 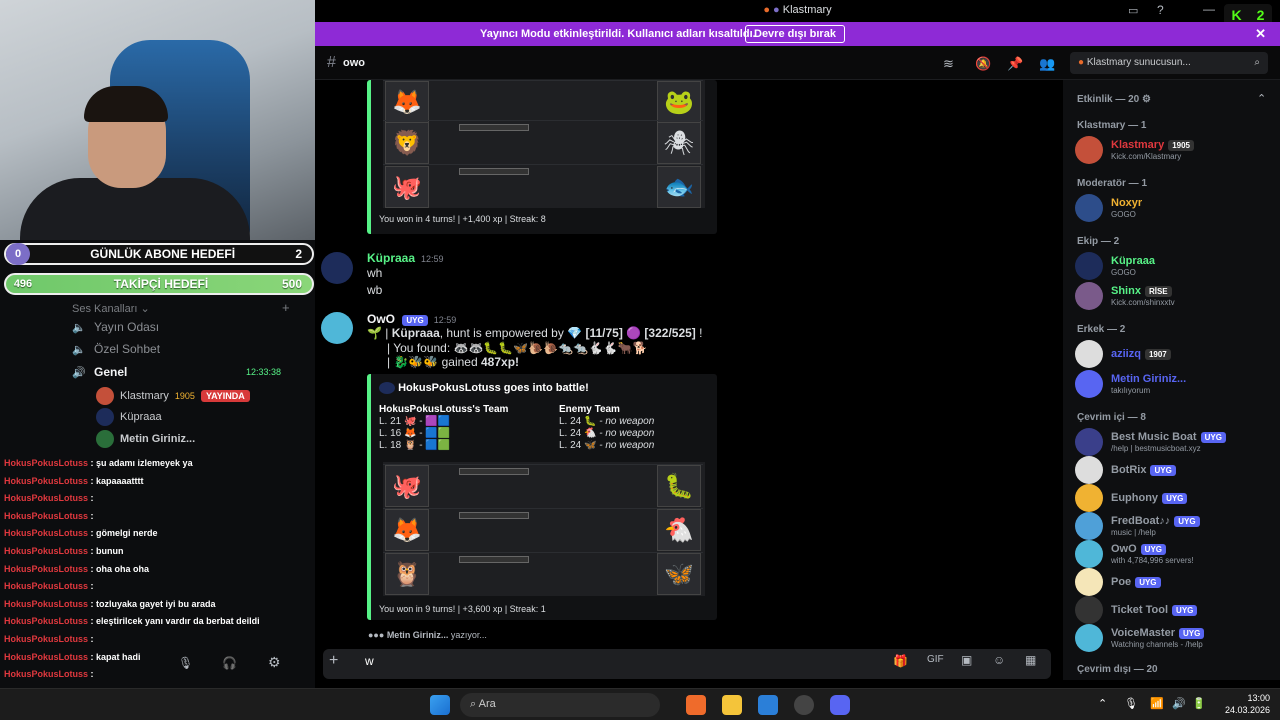 What do you see at coordinates (116, 349) in the screenshot?
I see `channel-ozel-sohbet: 🔈 Özel Sohbet` at bounding box center [116, 349].